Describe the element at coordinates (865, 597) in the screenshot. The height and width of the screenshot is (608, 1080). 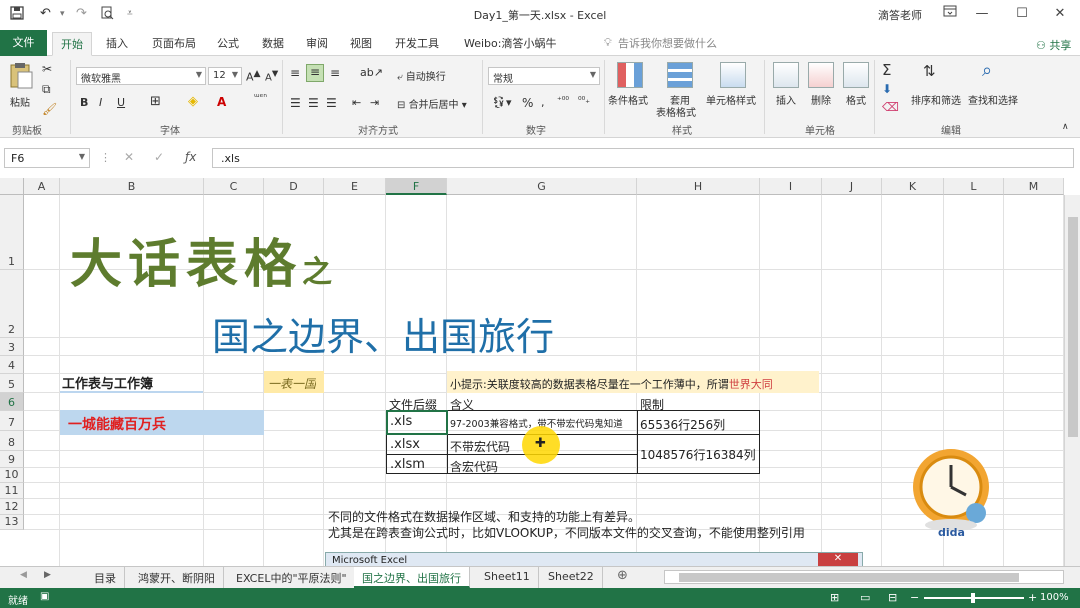
I see `page-layout-view-icon: ▭` at that location.